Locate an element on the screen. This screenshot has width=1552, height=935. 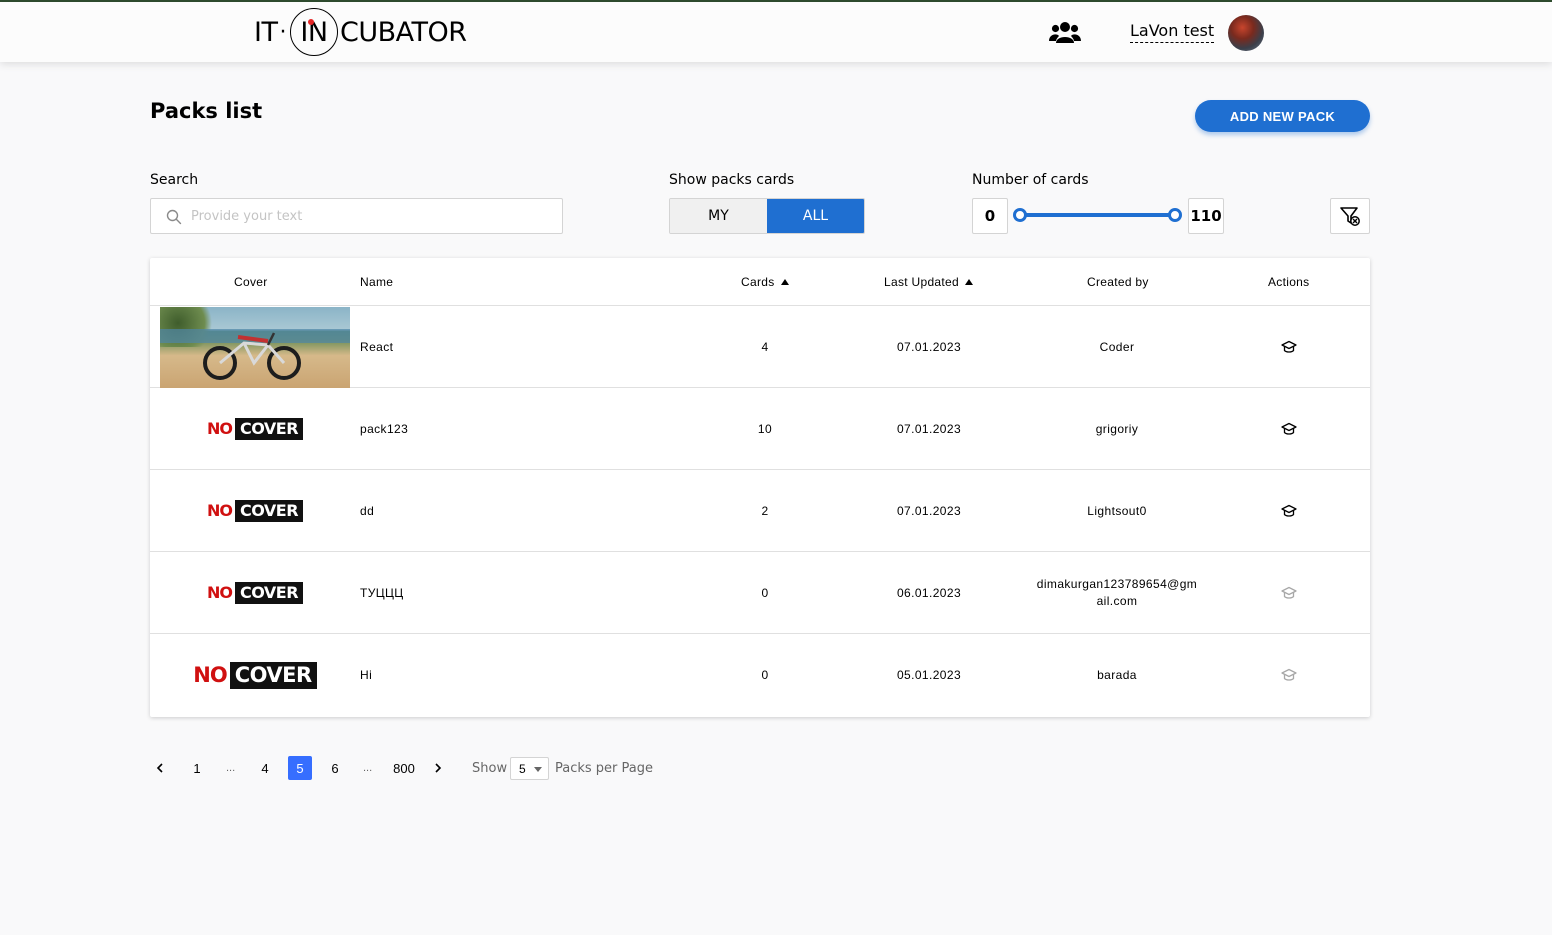
show-packs-toggle: MY ALL is located at coordinates (767, 216).